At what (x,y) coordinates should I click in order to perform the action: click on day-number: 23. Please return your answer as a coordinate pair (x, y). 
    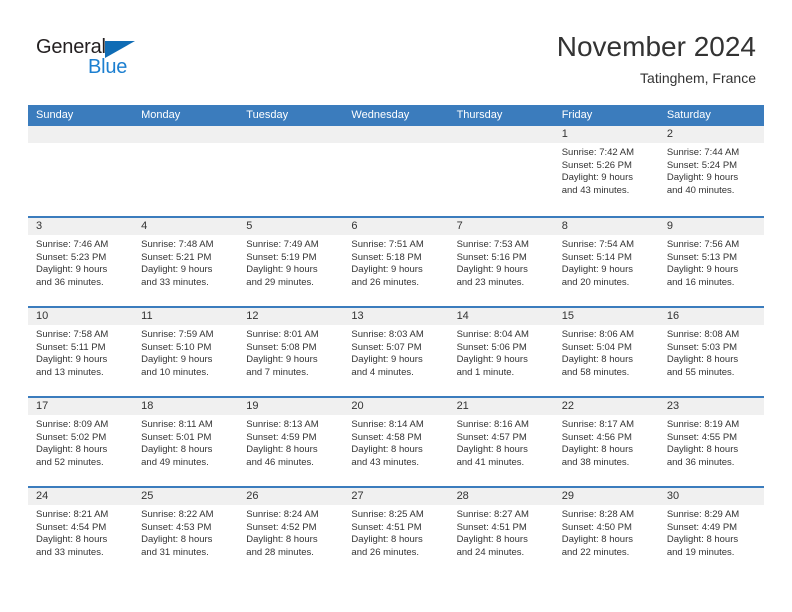
    Looking at the image, I should click on (711, 406).